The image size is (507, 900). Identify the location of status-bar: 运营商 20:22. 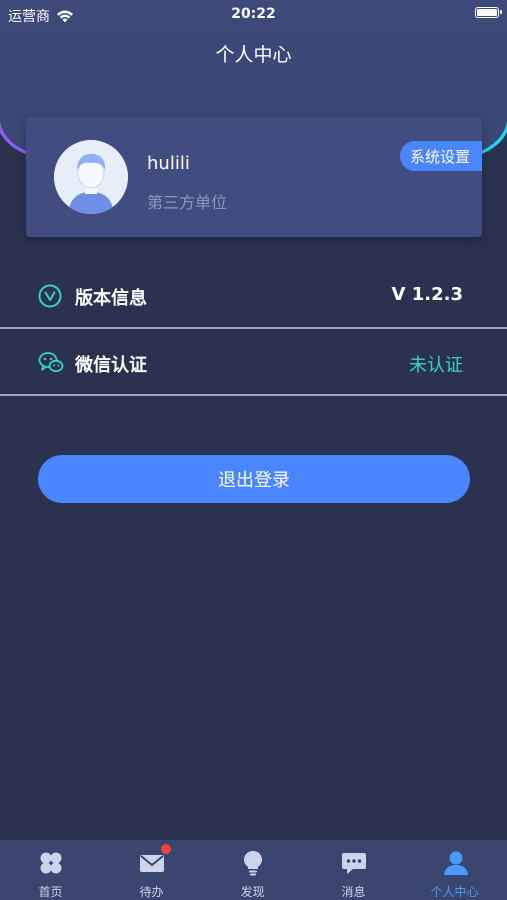
(253, 14).